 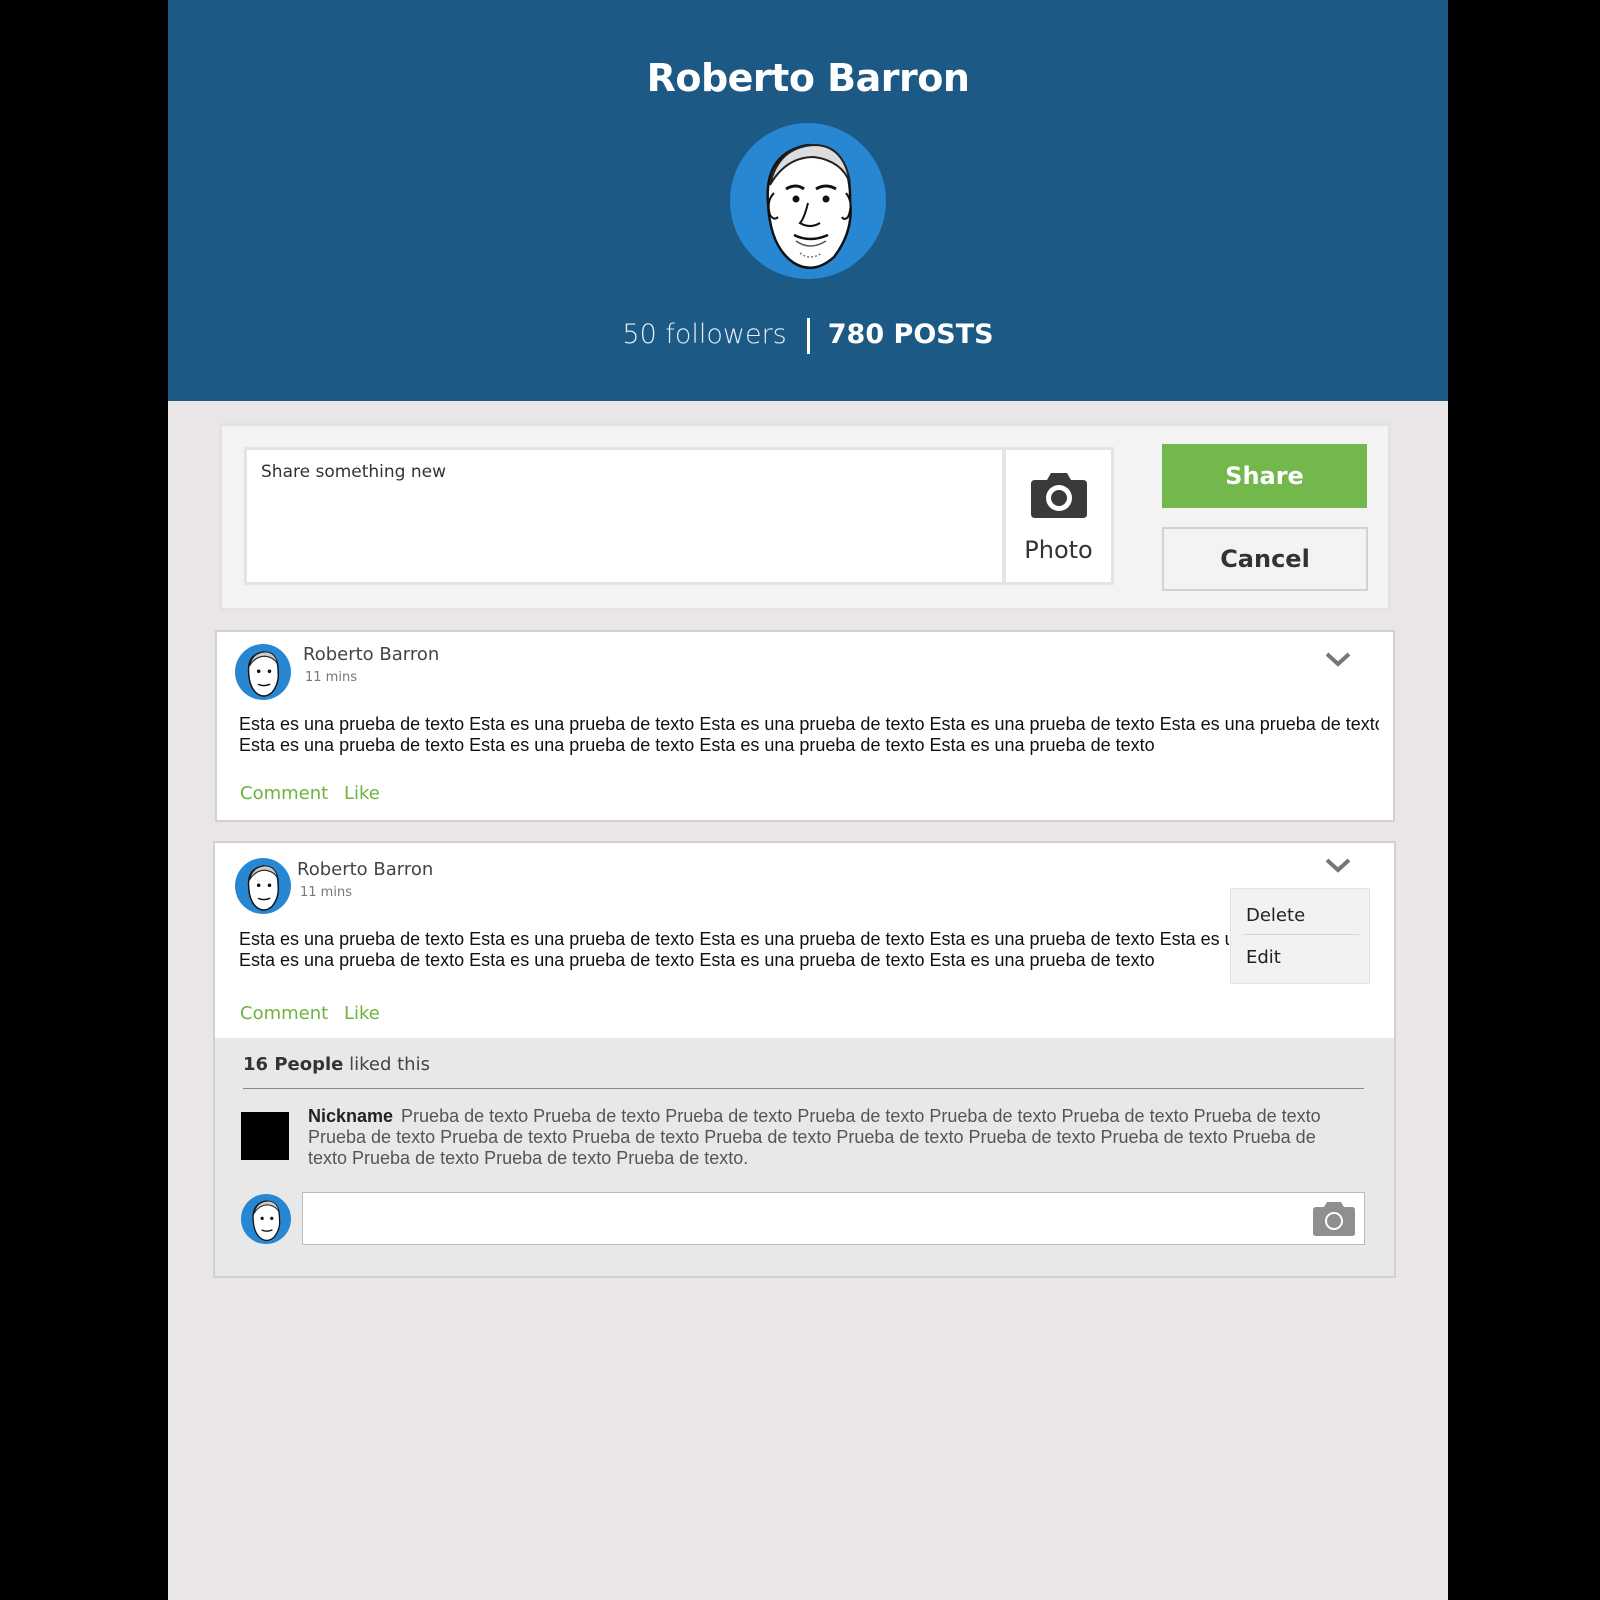 What do you see at coordinates (265, 1136) in the screenshot?
I see `commenter-avatar` at bounding box center [265, 1136].